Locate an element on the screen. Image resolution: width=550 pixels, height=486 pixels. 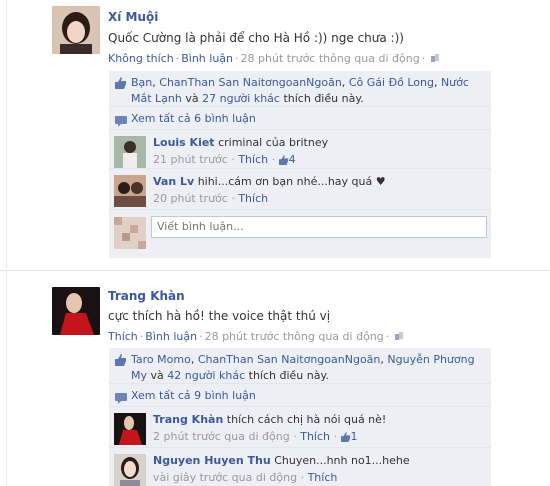
comment-text: hihi...cám ơn bạn nhé...hay quá ♥ is located at coordinates (291, 181).